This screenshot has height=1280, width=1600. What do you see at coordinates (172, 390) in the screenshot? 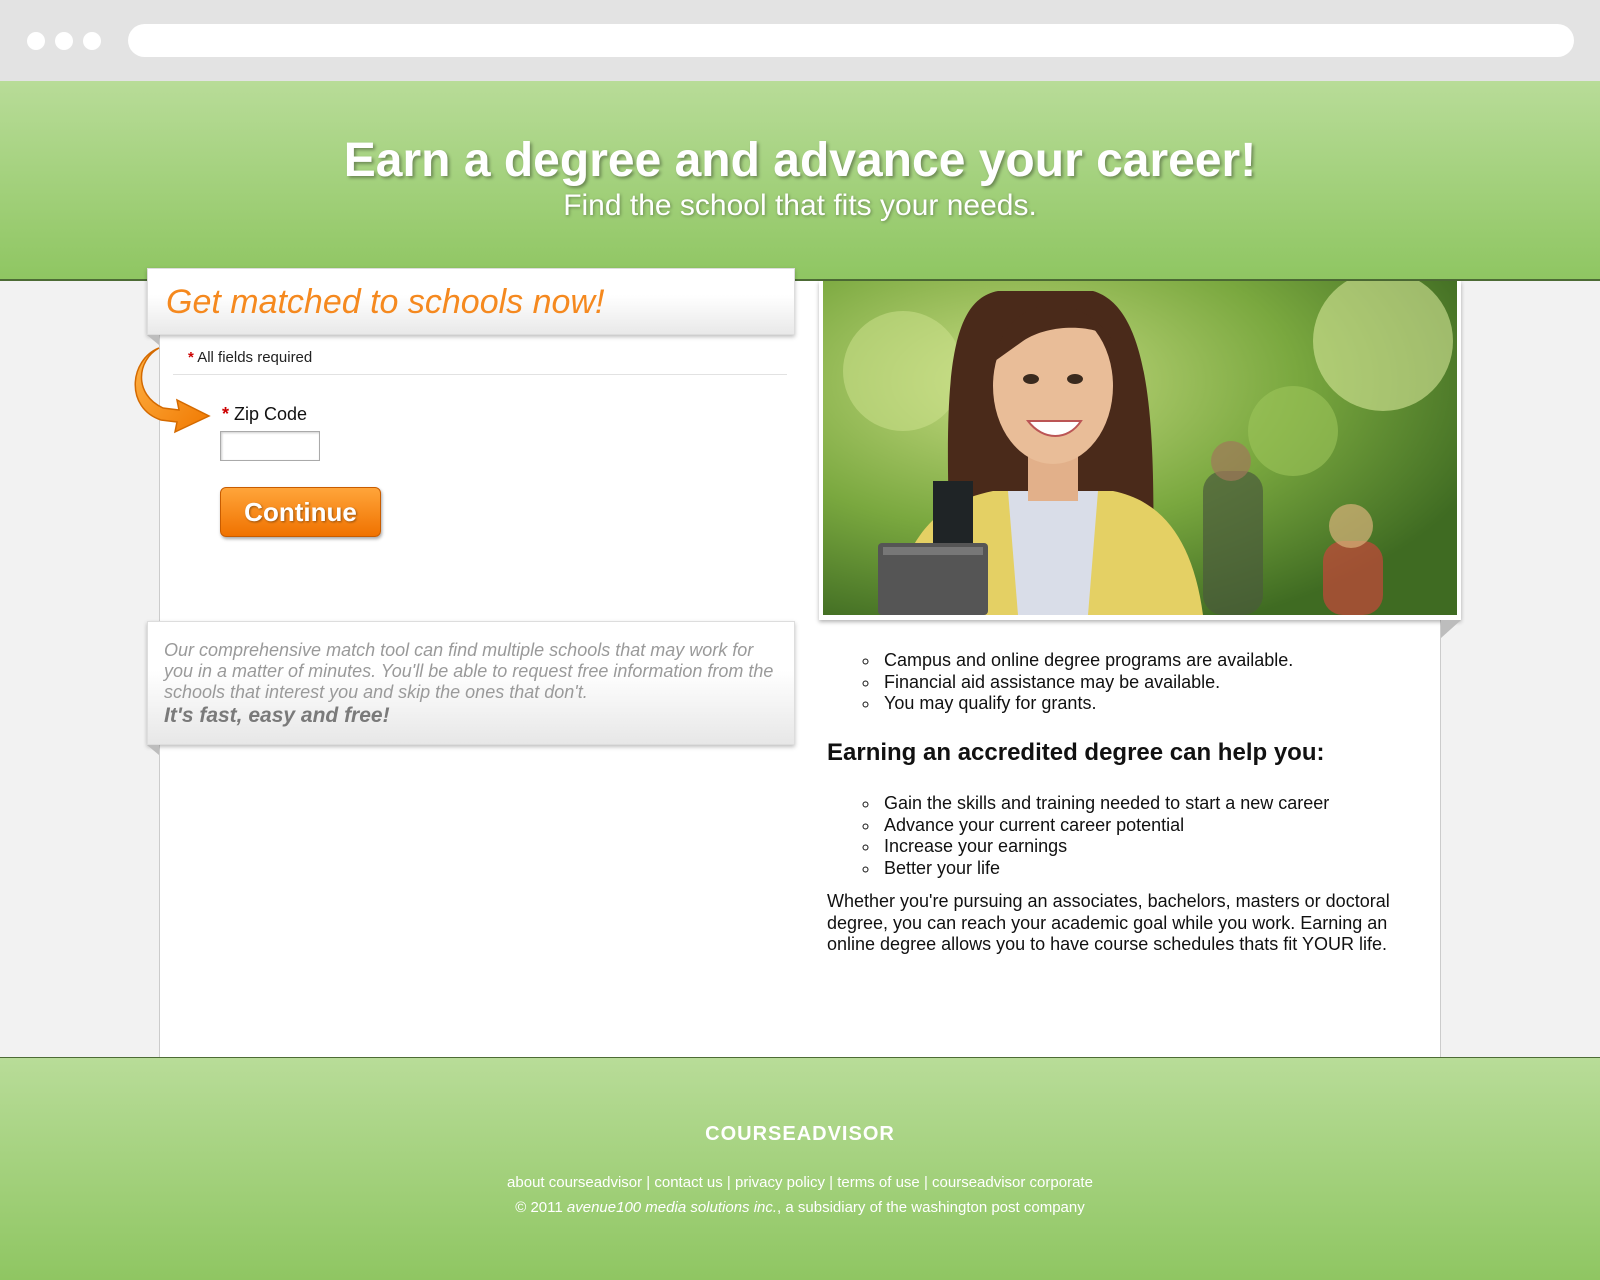
I see `curved-arrow-icon` at bounding box center [172, 390].